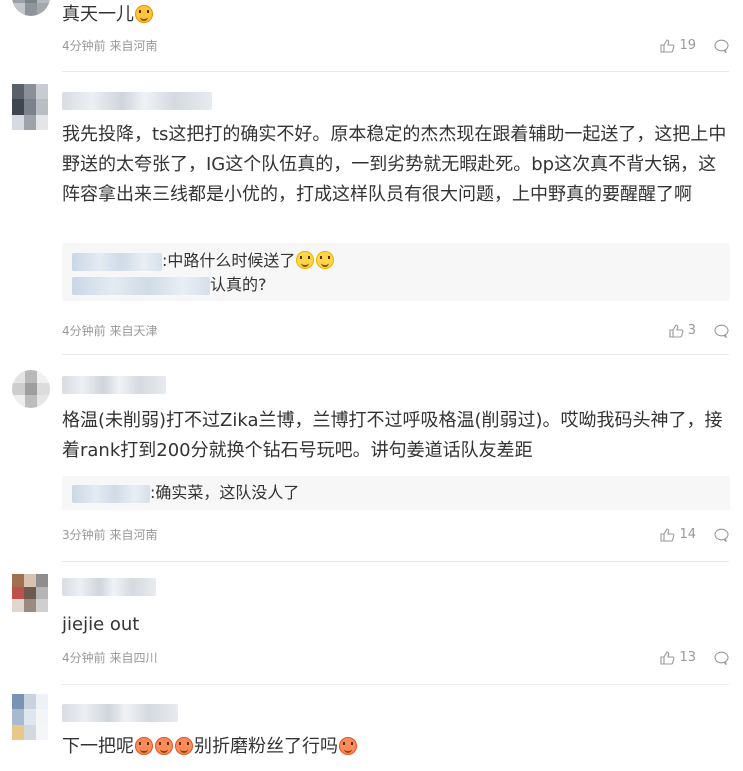  What do you see at coordinates (691, 330) in the screenshot?
I see `like-count: 3` at bounding box center [691, 330].